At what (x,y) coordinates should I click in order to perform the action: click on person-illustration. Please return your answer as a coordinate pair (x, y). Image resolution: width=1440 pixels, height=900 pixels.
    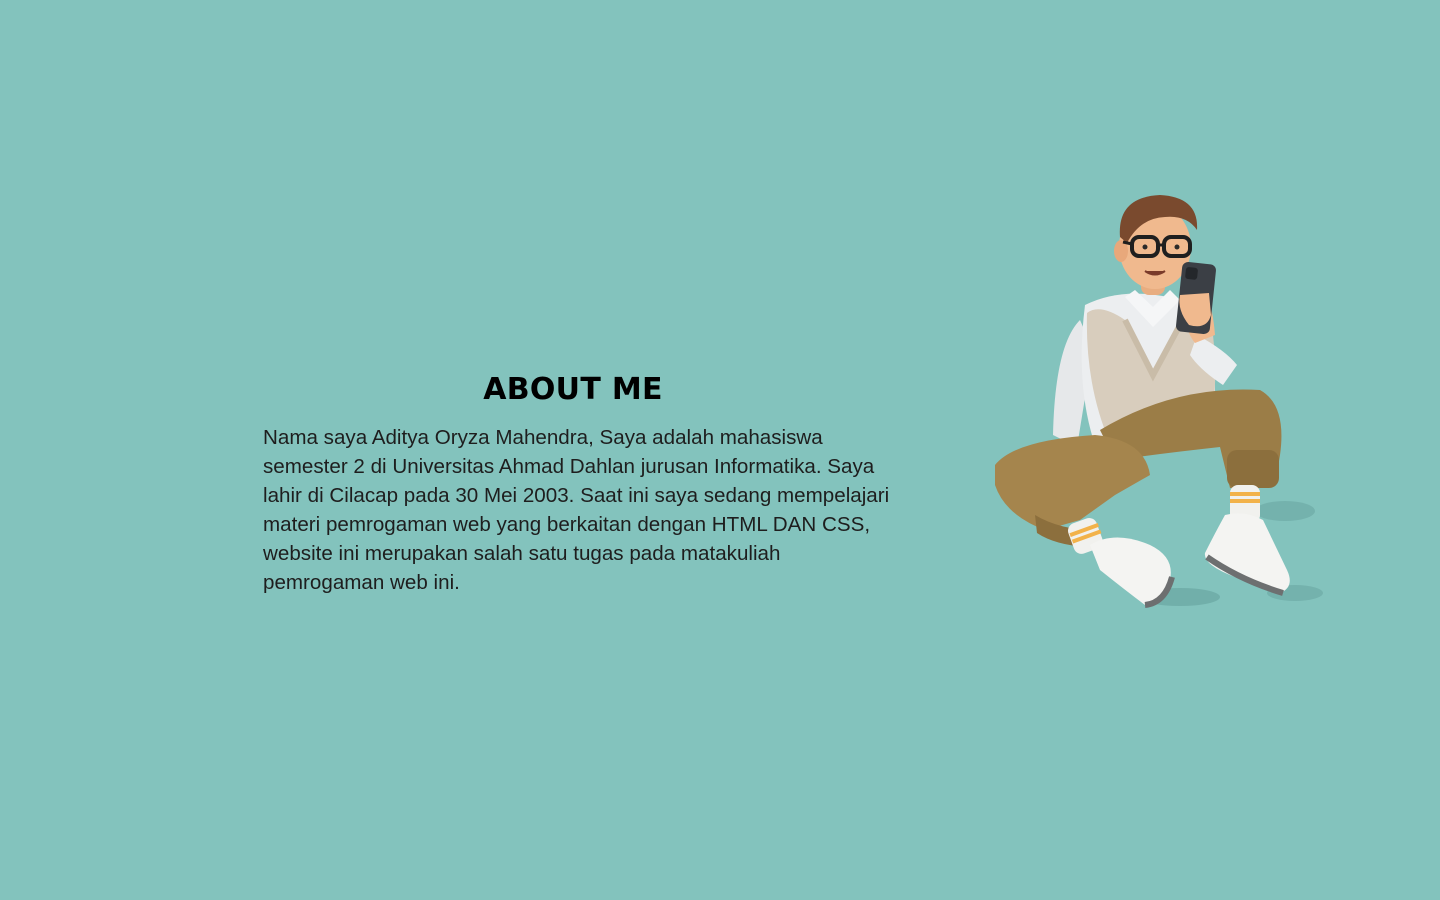
    Looking at the image, I should click on (1160, 405).